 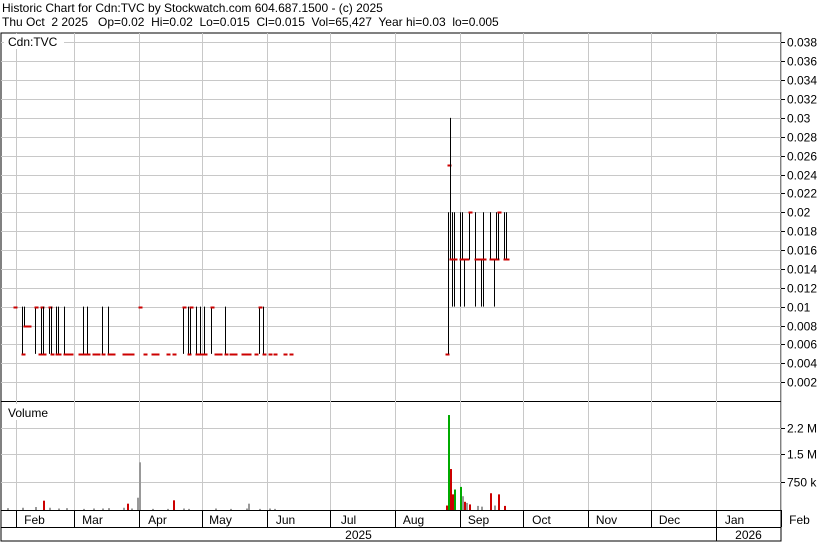 What do you see at coordinates (748, 535) in the screenshot?
I see `year-label: 2026` at bounding box center [748, 535].